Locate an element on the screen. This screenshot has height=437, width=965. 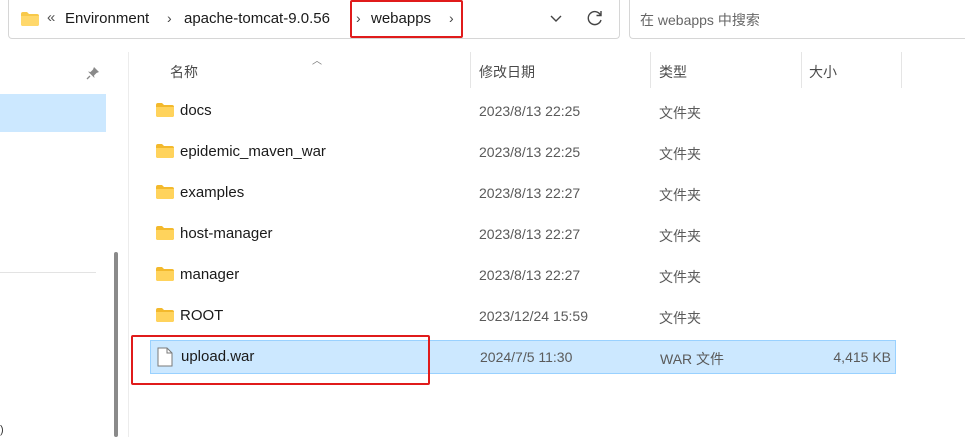
list-item: manager 2023/8/13 22:27 文件夹 is located at coordinates (523, 275).